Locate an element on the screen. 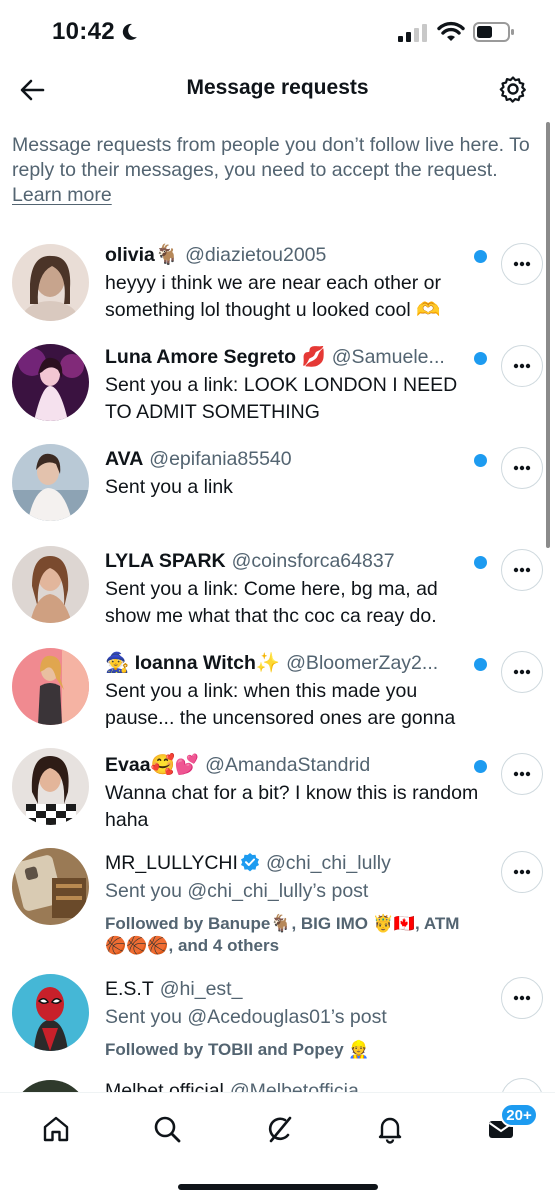 This screenshot has width=555, height=1200. sender-name: 🧙 Ioanna Witch✨ is located at coordinates (193, 663).